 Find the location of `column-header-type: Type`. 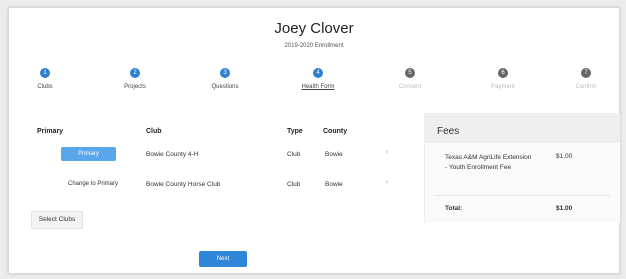

column-header-type: Type is located at coordinates (295, 131).